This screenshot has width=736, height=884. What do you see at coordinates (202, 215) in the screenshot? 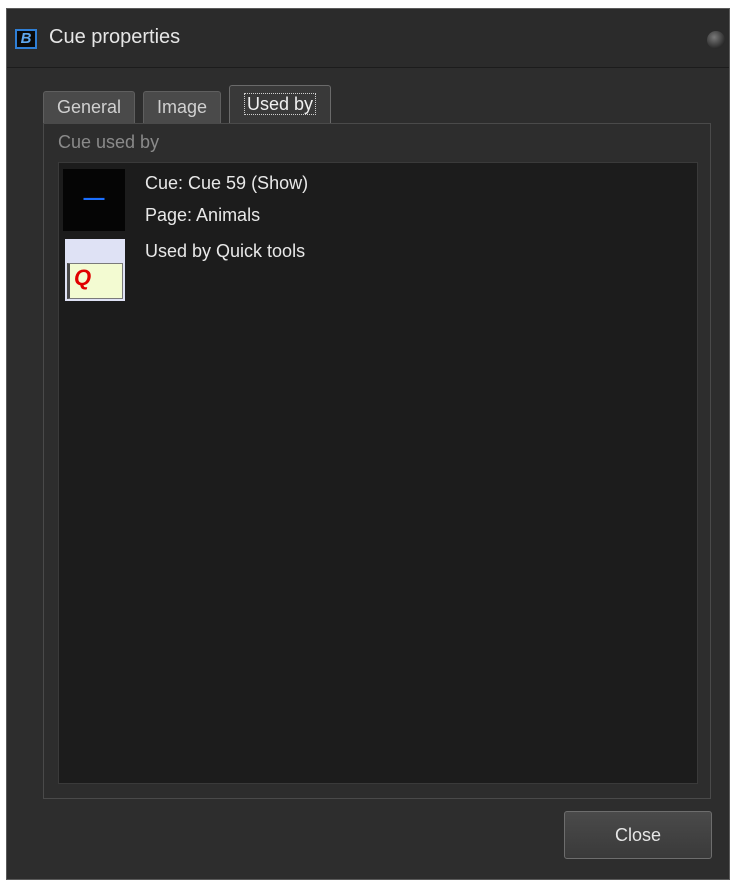
I see `list-item-page-line: Page: Animals` at bounding box center [202, 215].